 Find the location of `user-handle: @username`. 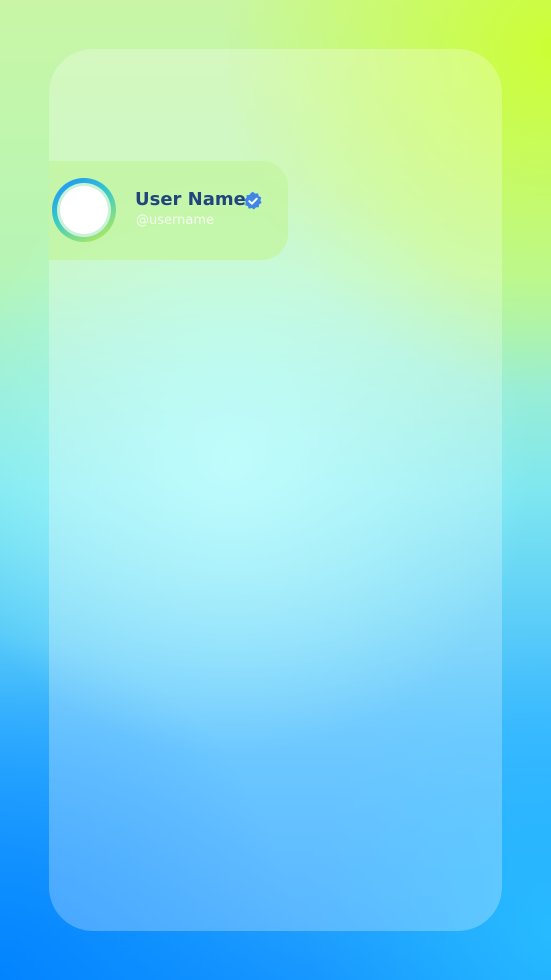

user-handle: @username is located at coordinates (175, 220).